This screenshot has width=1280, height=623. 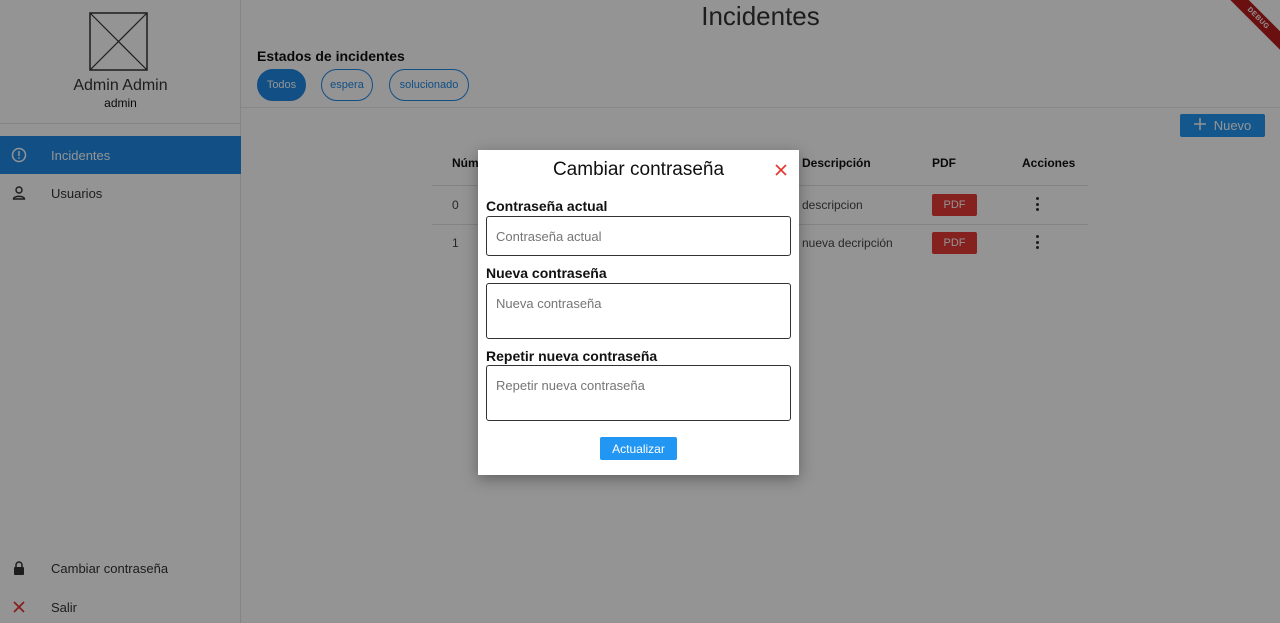 I want to click on update-button: Actualizar, so click(x=638, y=448).